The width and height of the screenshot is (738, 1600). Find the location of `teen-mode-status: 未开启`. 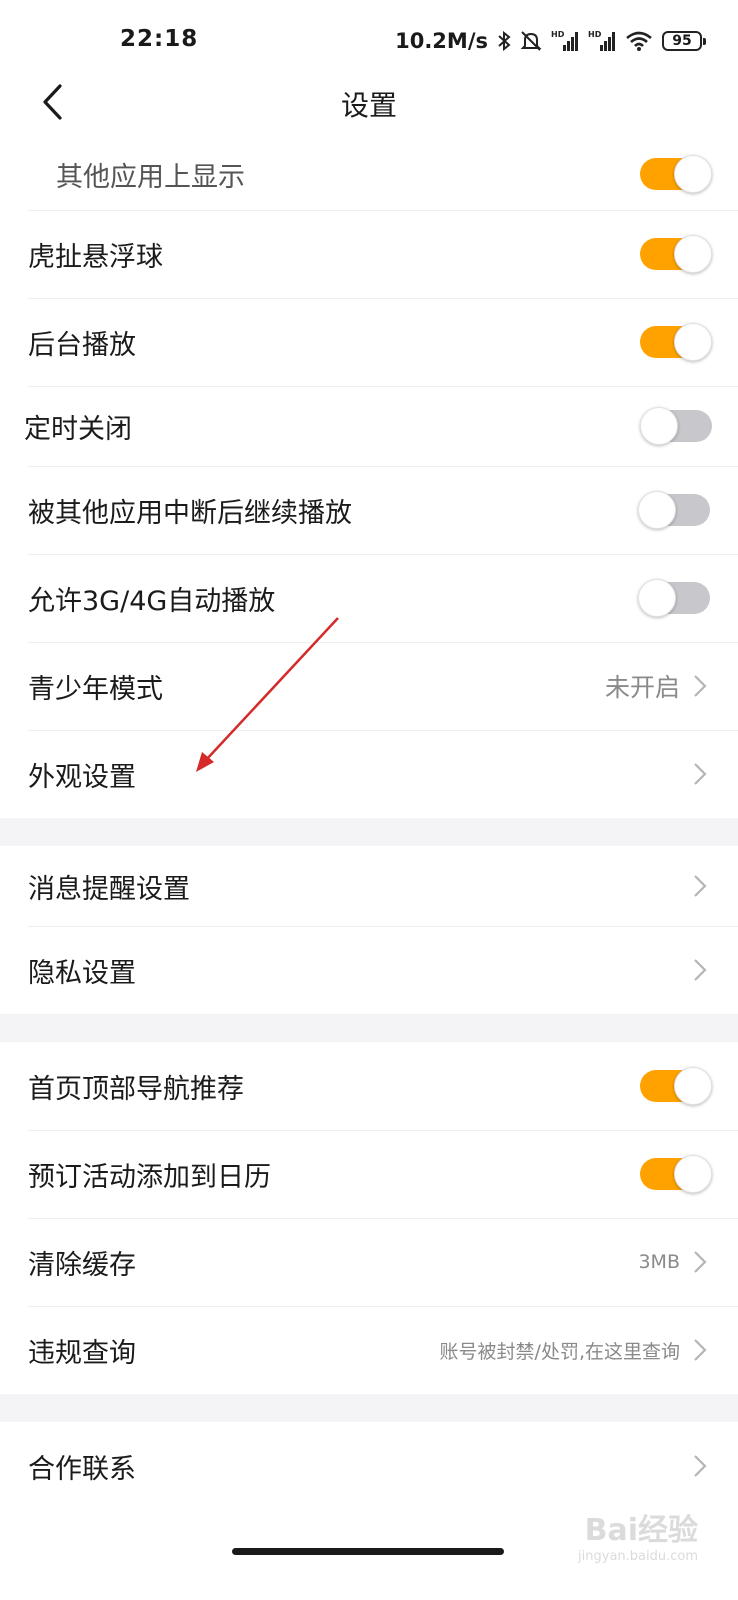

teen-mode-status: 未开启 is located at coordinates (642, 687).